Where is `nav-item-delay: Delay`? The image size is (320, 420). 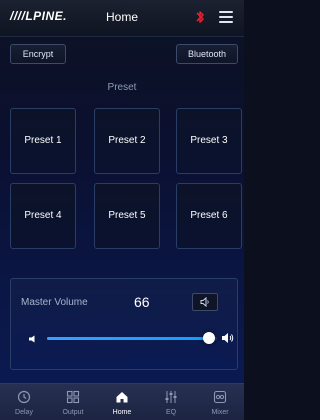 nav-item-delay: Delay is located at coordinates (24, 402).